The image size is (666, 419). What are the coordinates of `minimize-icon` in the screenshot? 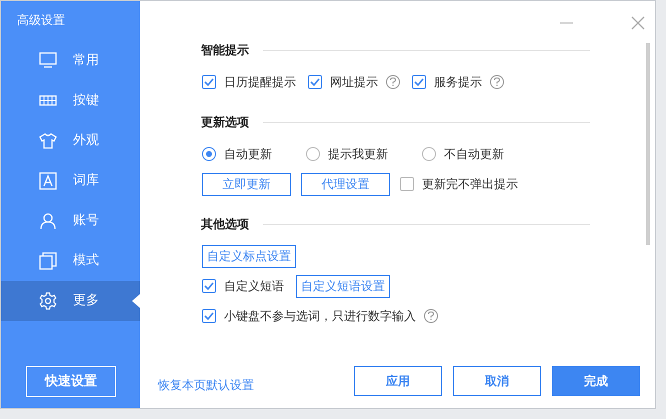 It's located at (566, 23).